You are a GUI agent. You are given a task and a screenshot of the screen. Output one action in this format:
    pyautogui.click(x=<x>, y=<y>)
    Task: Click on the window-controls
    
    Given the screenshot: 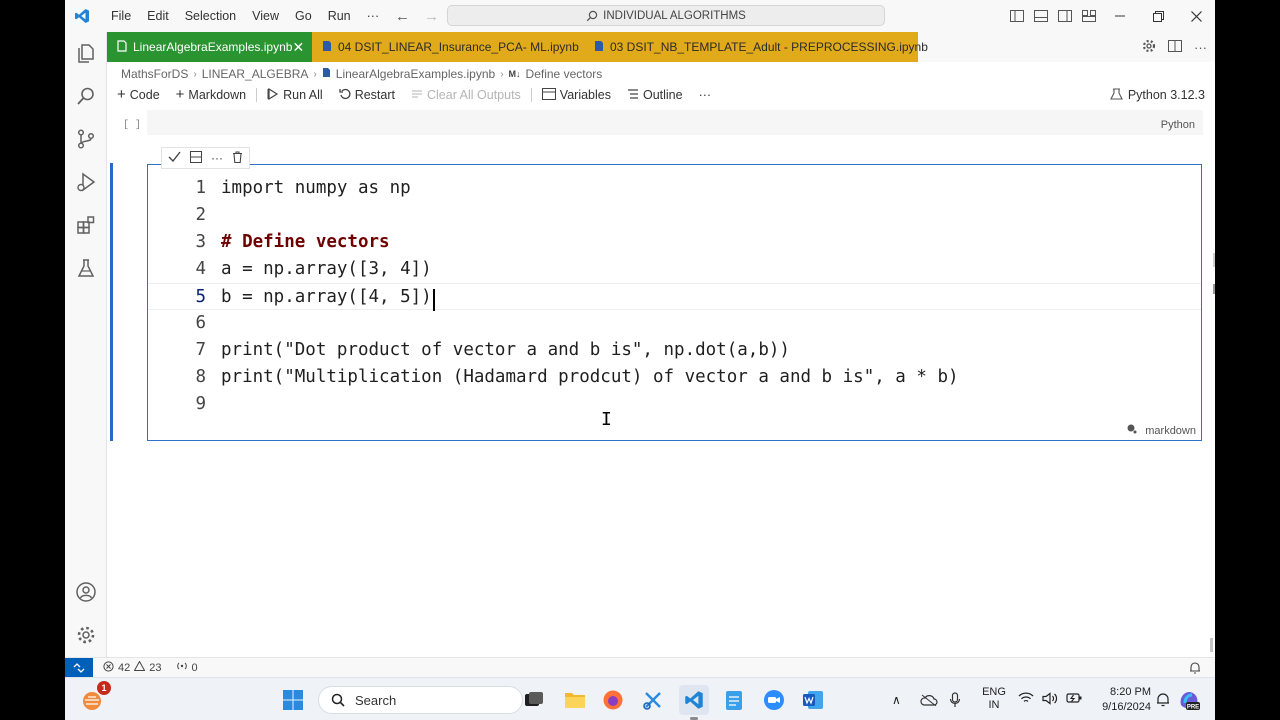 What is the action you would take?
    pyautogui.click(x=1110, y=16)
    